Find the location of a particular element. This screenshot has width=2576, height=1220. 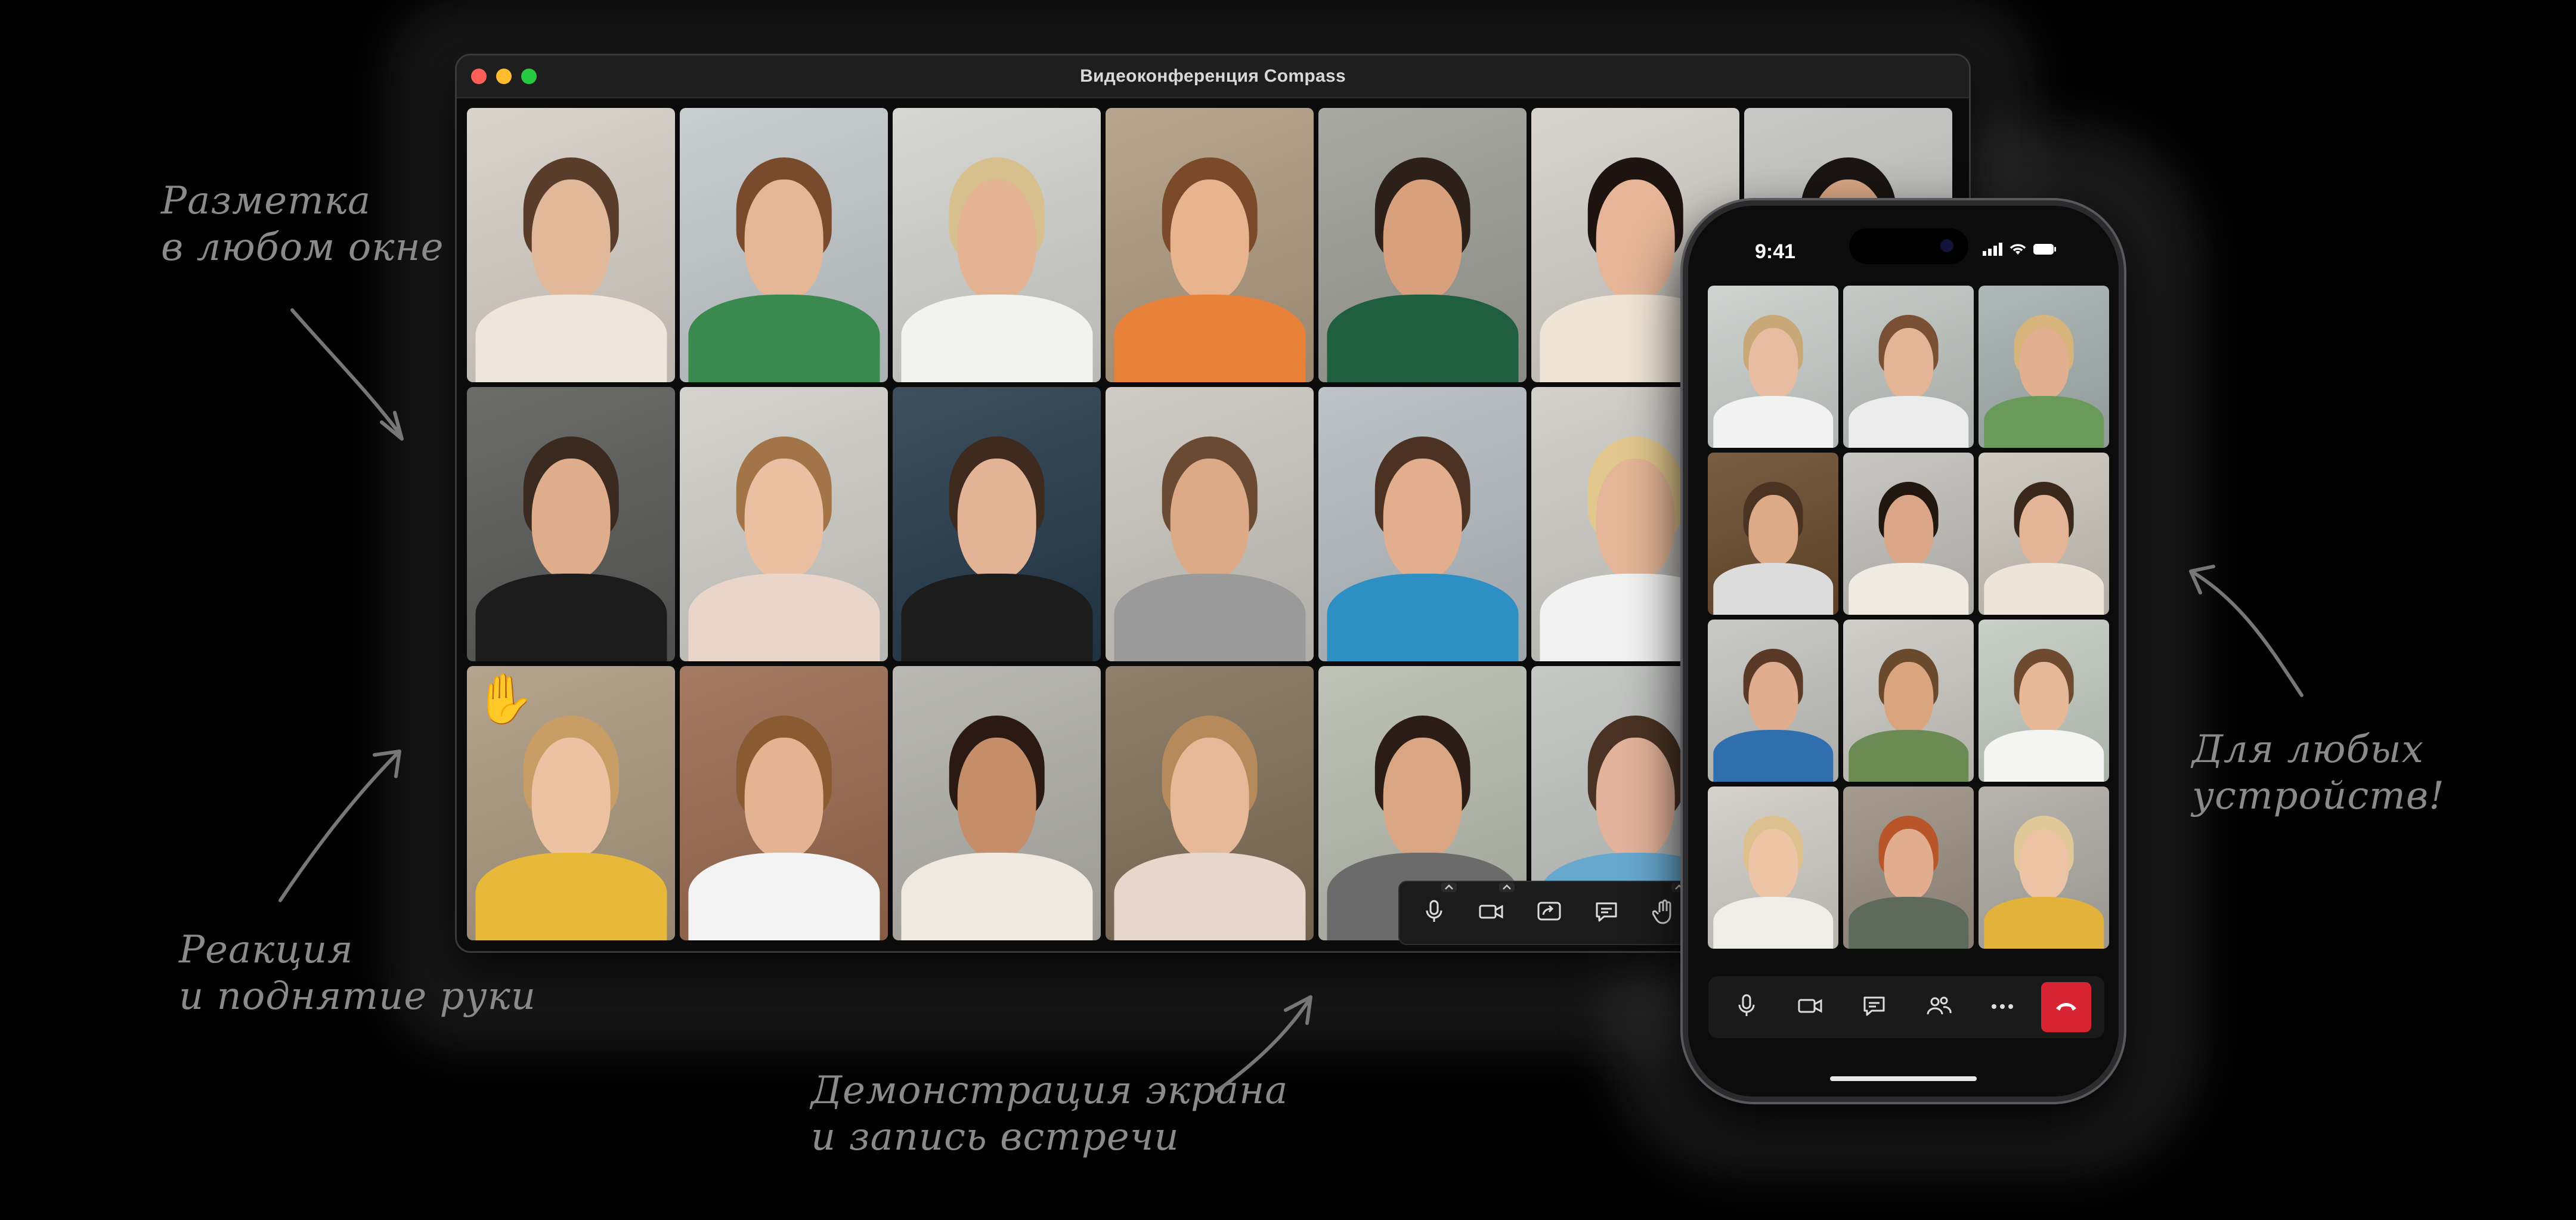

window-titlebar: Видеоконференция Compass is located at coordinates (1213, 77).